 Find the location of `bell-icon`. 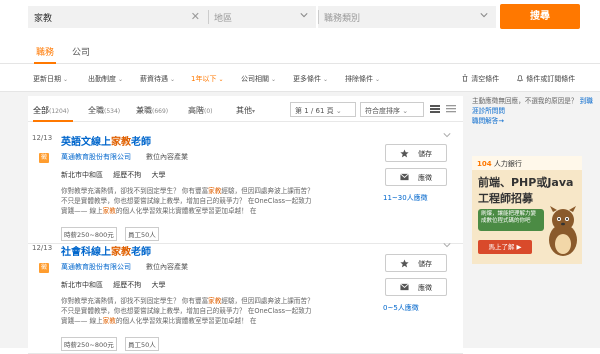

bell-icon is located at coordinates (520, 78).